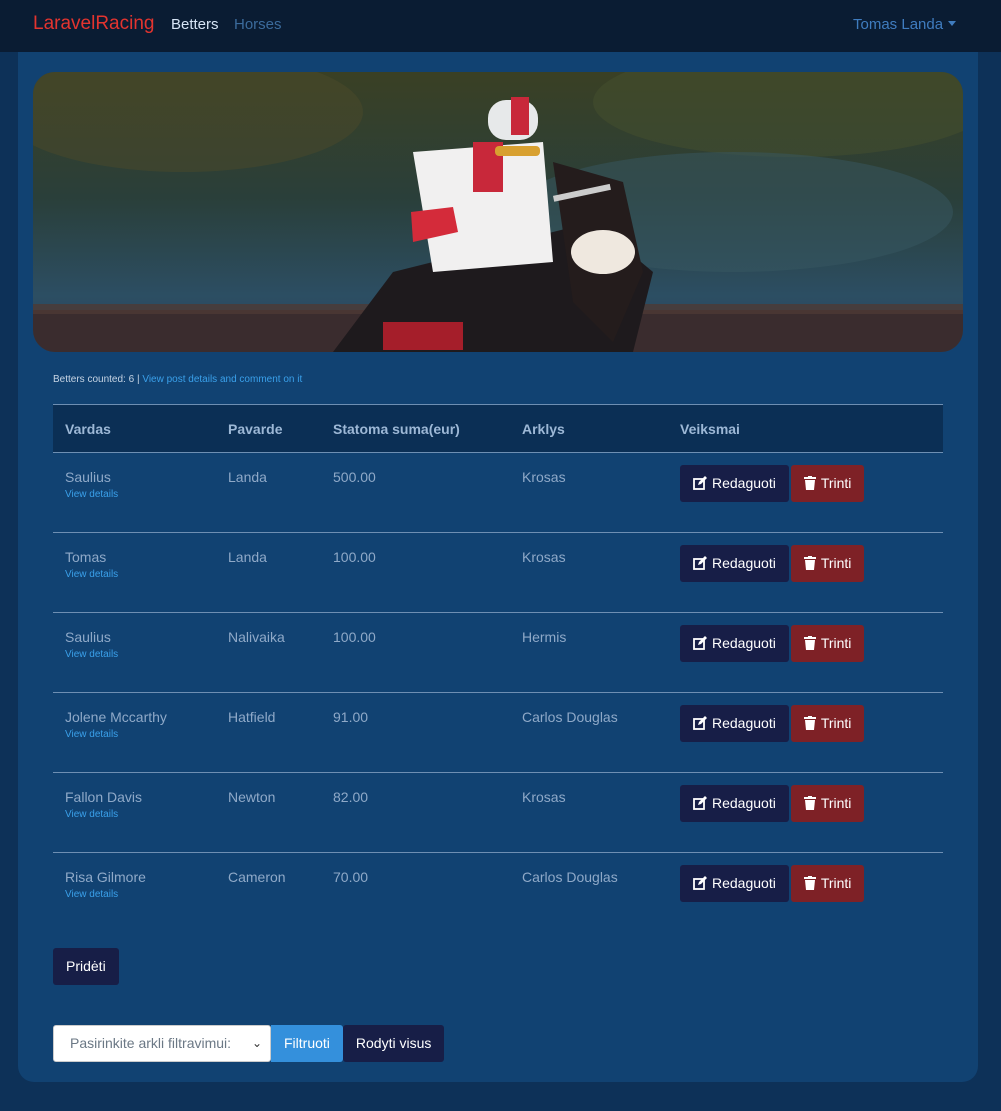  What do you see at coordinates (93, 24) in the screenshot?
I see `brand-logo: LaravelRacing` at bounding box center [93, 24].